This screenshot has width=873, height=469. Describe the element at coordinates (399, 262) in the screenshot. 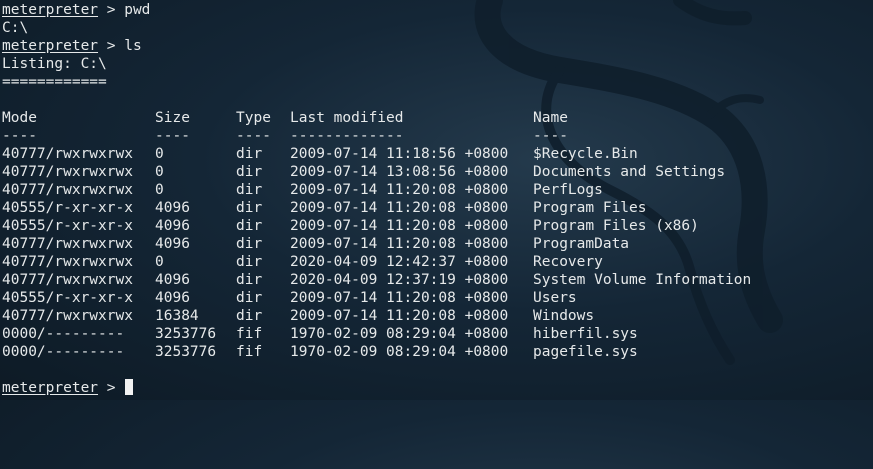

I see `cell-last-modified: 2020-04-09 12:42:37 +0800` at that location.